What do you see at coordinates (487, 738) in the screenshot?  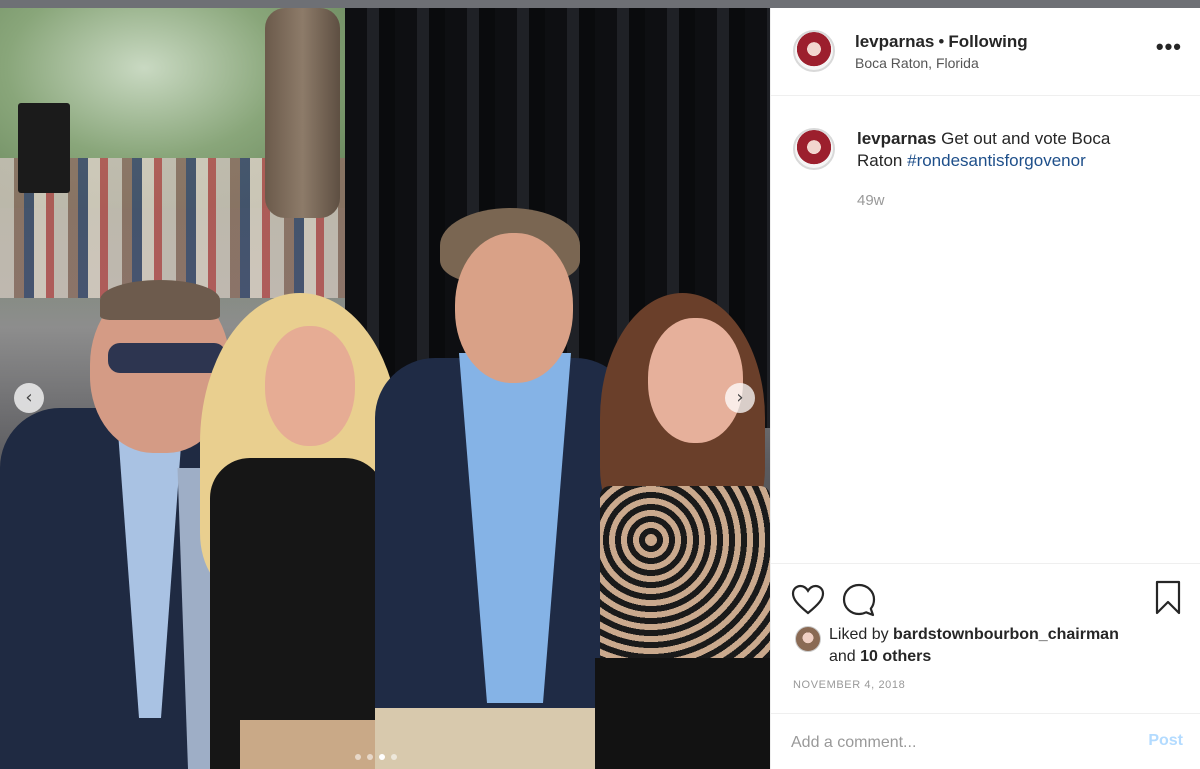 I see `person-3-pants` at bounding box center [487, 738].